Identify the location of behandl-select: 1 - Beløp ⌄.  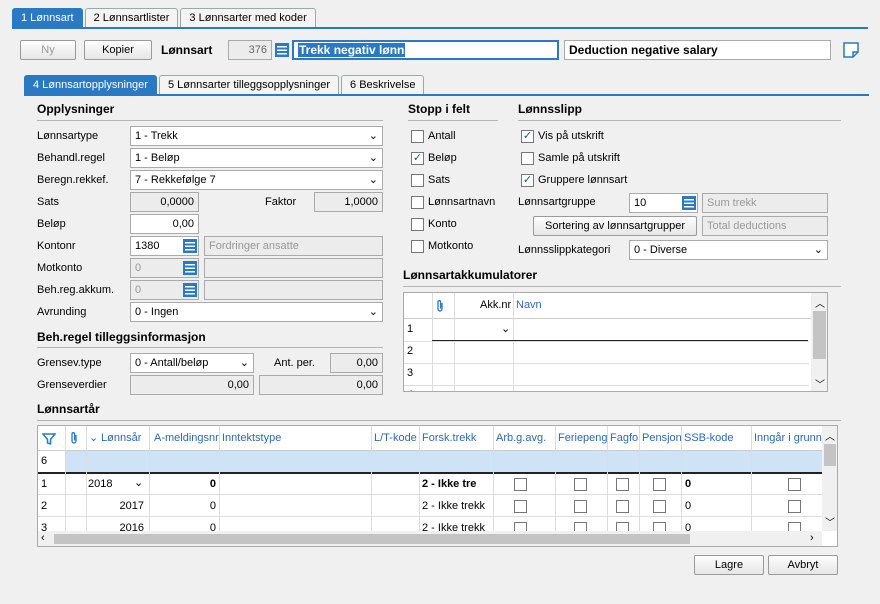
(256, 158).